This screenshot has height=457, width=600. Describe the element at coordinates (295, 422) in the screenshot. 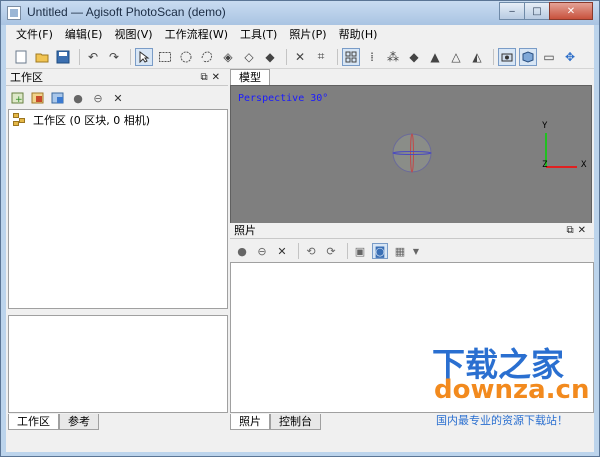

I see `tab-console: 控制台` at that location.